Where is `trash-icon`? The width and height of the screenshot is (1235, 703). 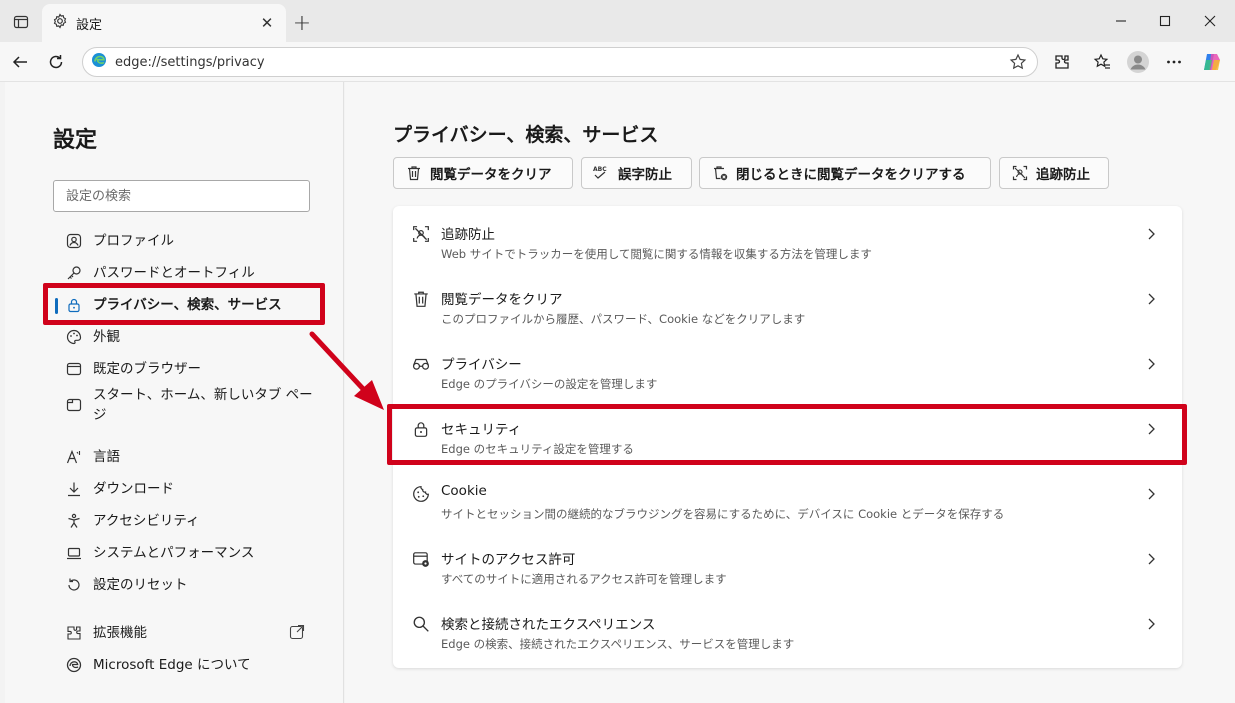 trash-icon is located at coordinates (414, 173).